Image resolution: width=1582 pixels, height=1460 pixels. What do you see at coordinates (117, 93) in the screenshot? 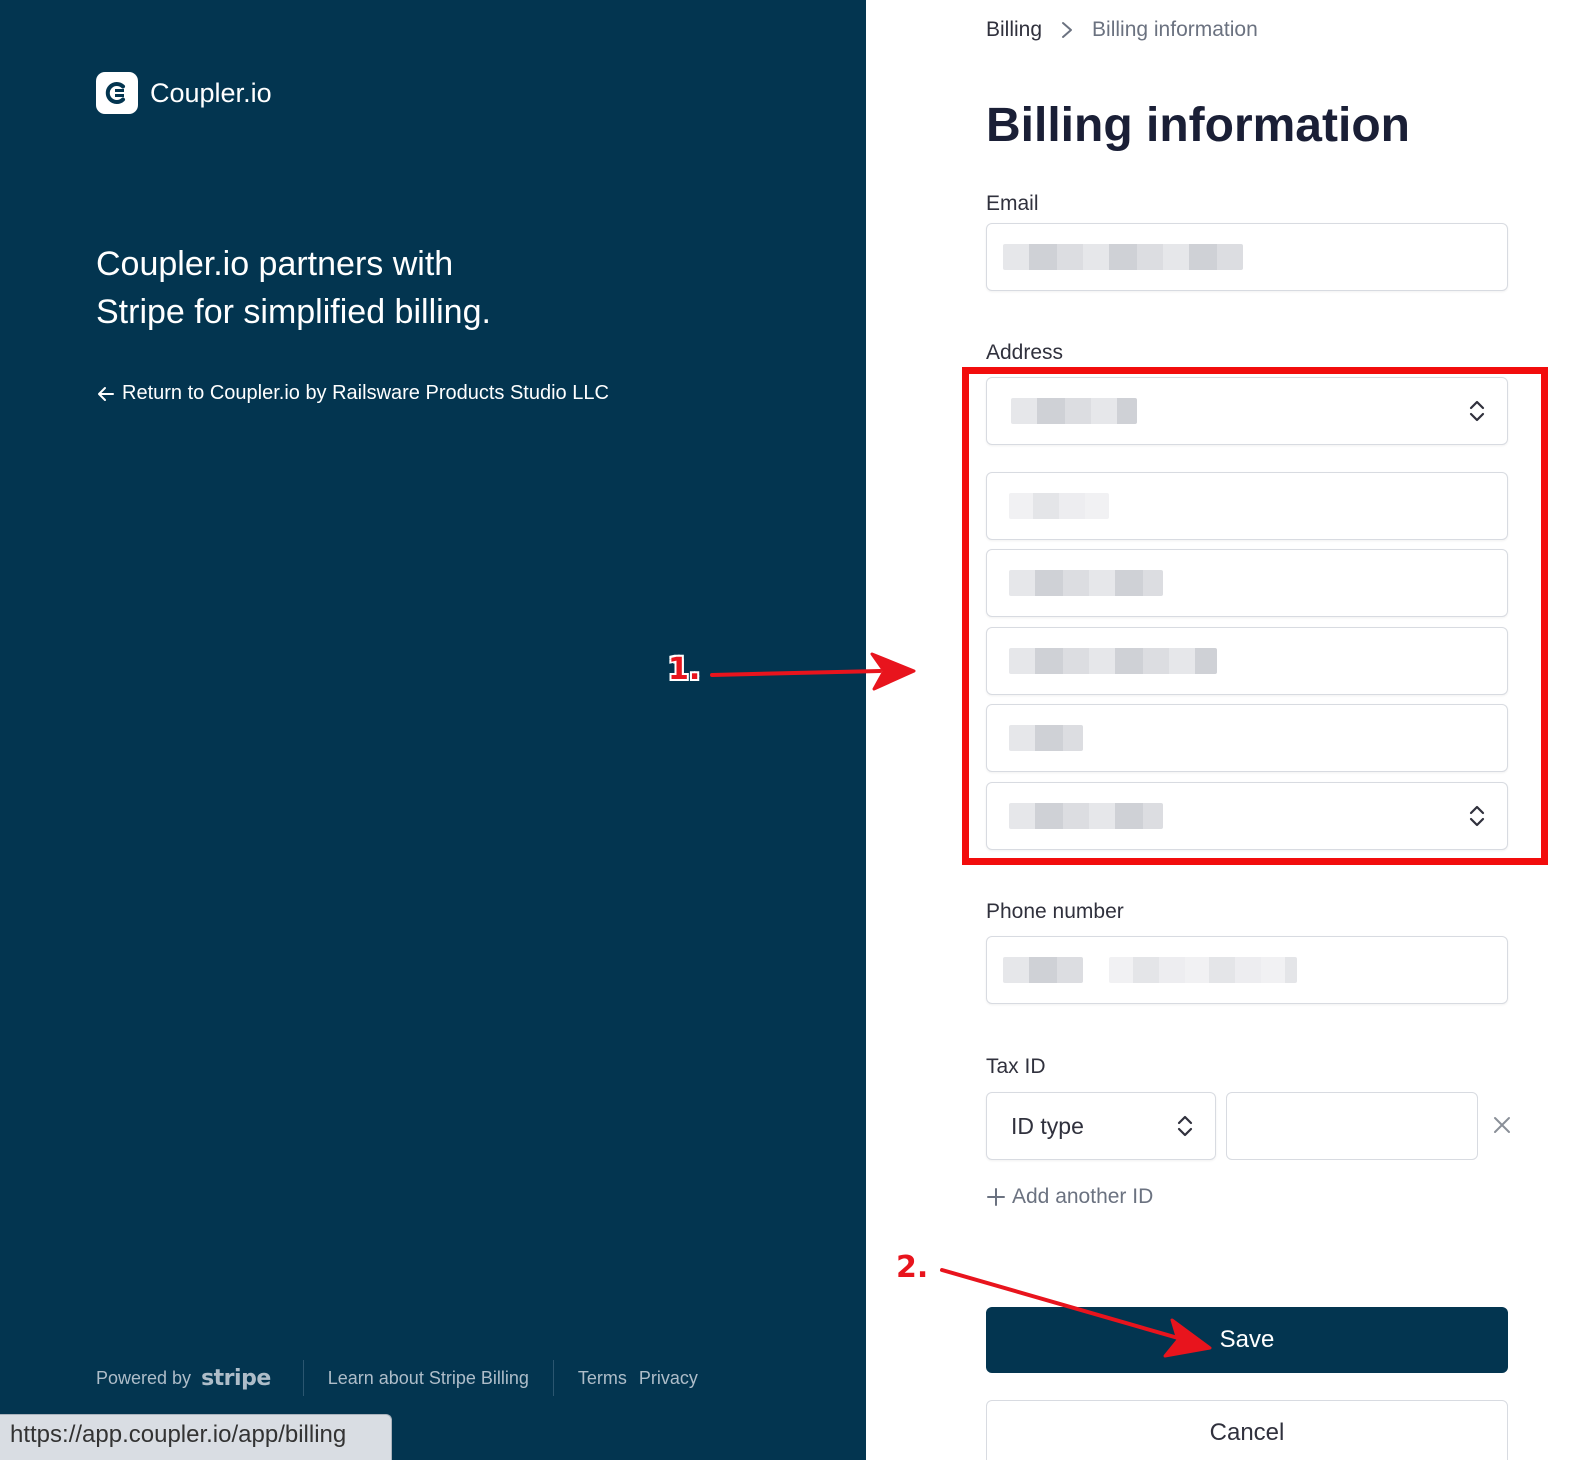
I see `coupler-logo-icon` at bounding box center [117, 93].